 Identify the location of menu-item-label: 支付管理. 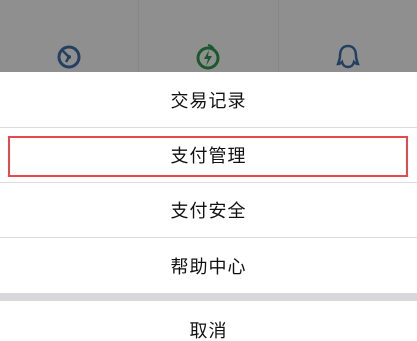
(208, 156).